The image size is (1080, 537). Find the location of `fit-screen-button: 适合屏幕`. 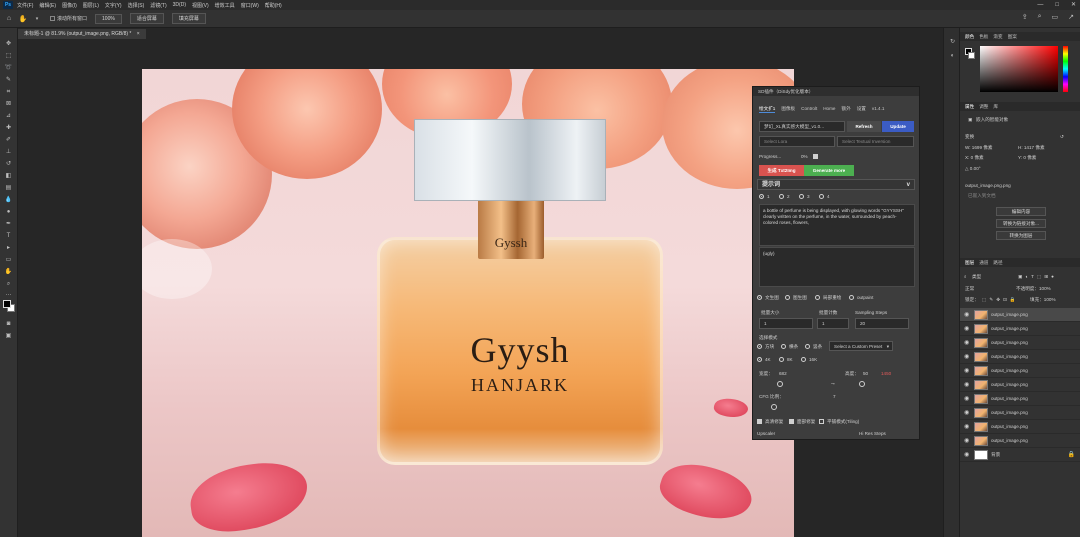

fit-screen-button: 适合屏幕 is located at coordinates (146, 18).